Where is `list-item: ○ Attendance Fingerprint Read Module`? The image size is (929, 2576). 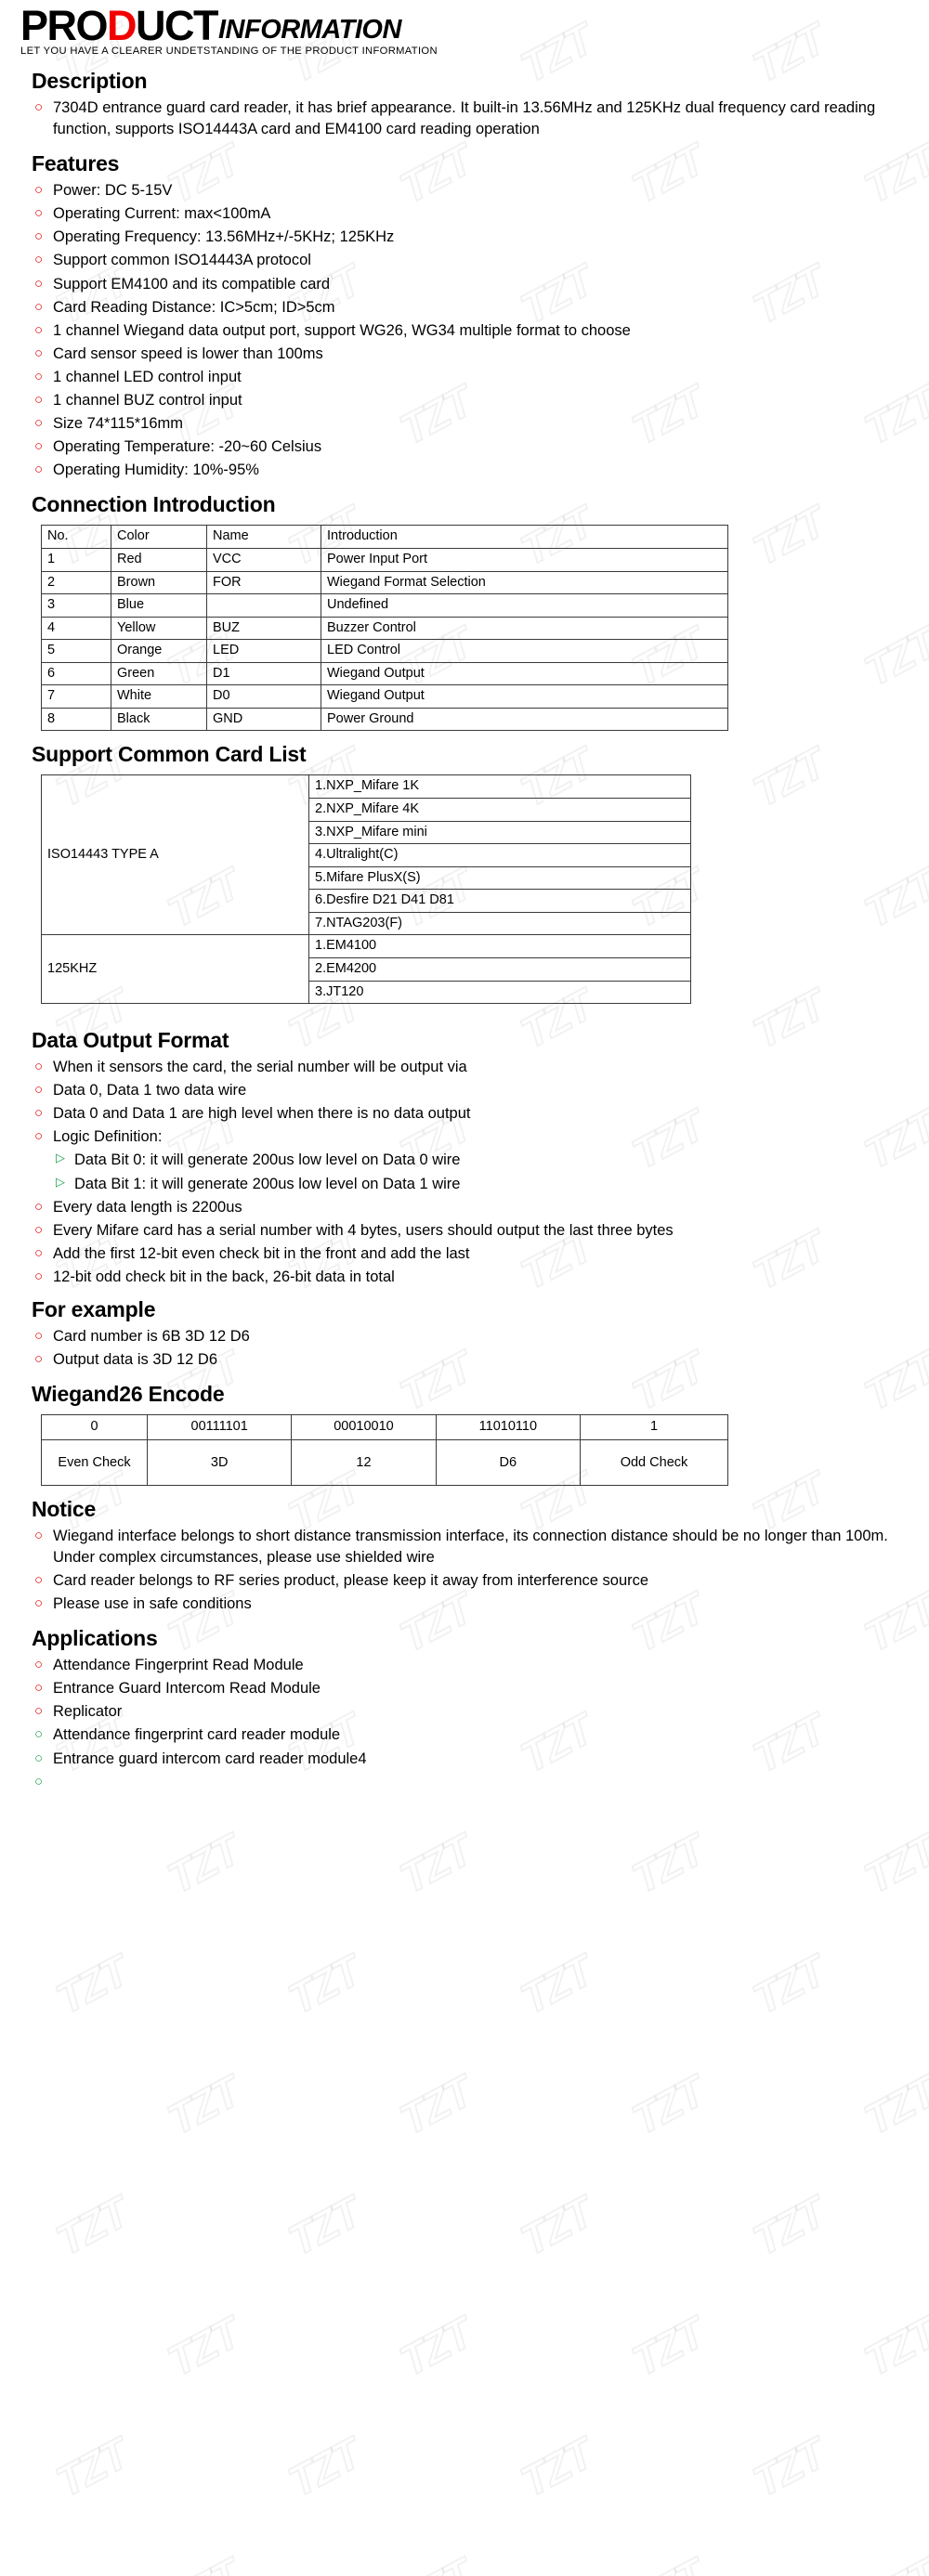
list-item: ○ Attendance Fingerprint Read Module is located at coordinates (472, 1665).